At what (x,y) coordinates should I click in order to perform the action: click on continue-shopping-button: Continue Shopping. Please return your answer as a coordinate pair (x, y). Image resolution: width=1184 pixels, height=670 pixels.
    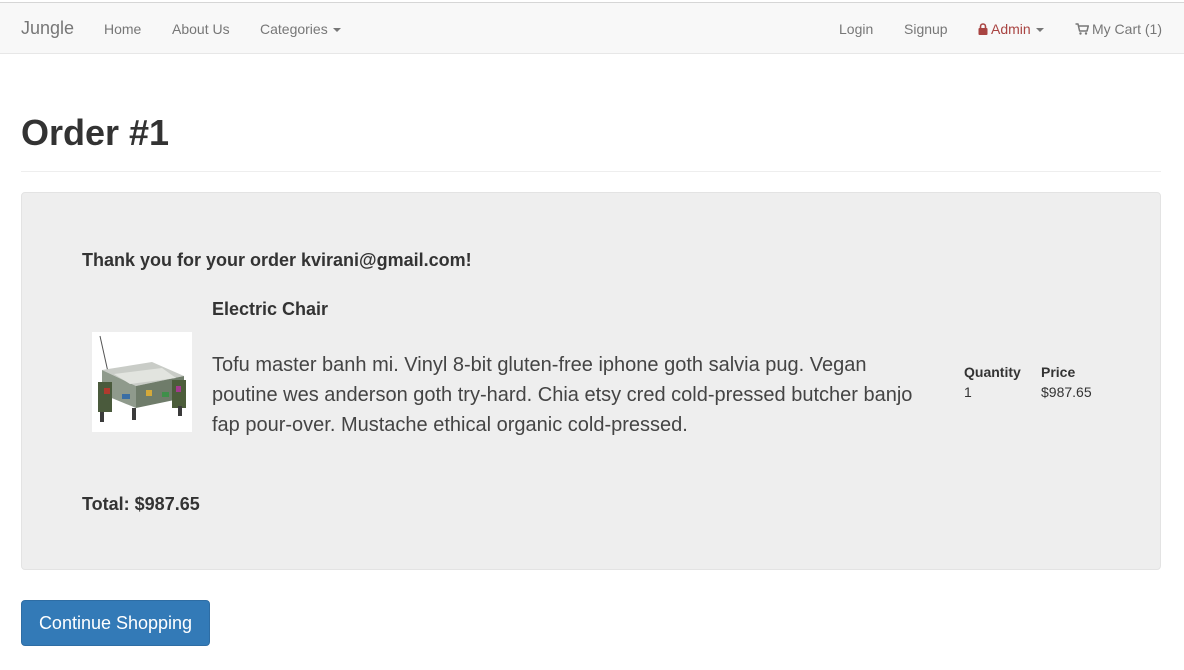
    Looking at the image, I should click on (115, 623).